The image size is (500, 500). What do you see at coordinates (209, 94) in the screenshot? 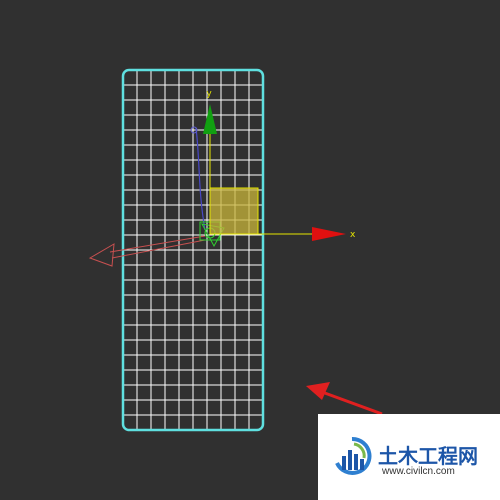
I see `y-axis-label: y` at bounding box center [209, 94].